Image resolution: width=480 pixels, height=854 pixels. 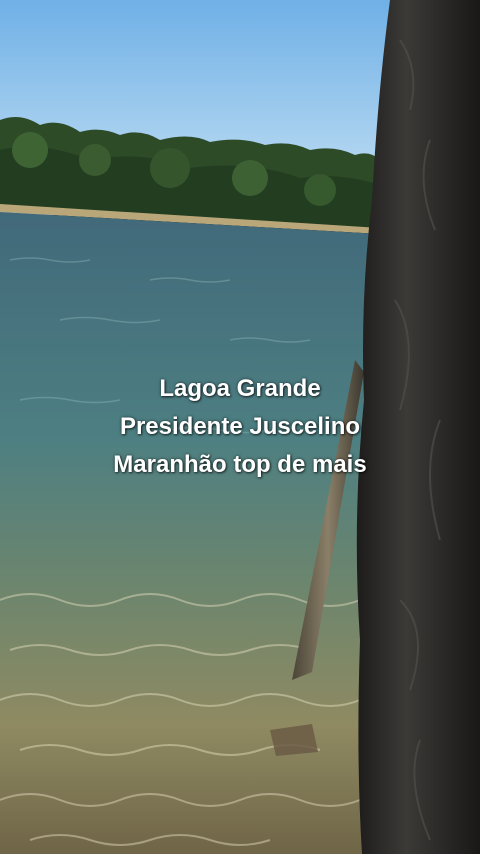 What do you see at coordinates (240, 388) in the screenshot?
I see `caption-line-1: Lagoa Grande` at bounding box center [240, 388].